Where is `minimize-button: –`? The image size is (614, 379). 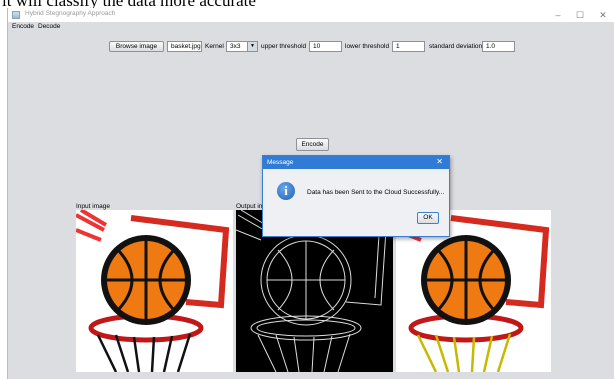
minimize-button: – is located at coordinates (558, 15).